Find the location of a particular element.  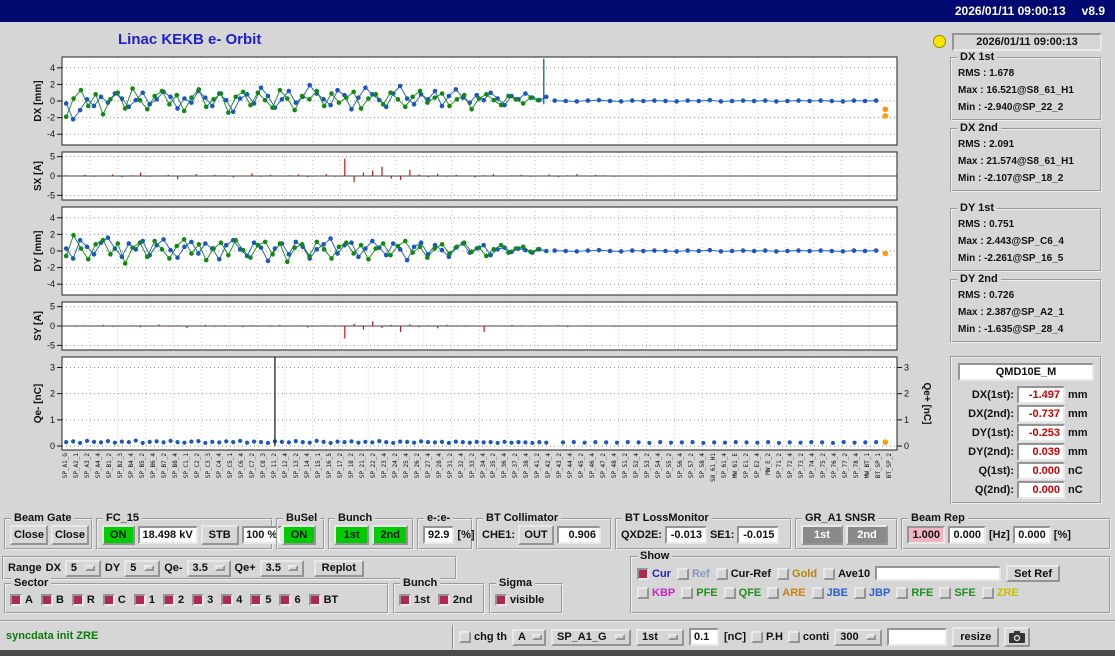

bunch-number-select: 1st is located at coordinates (660, 637).